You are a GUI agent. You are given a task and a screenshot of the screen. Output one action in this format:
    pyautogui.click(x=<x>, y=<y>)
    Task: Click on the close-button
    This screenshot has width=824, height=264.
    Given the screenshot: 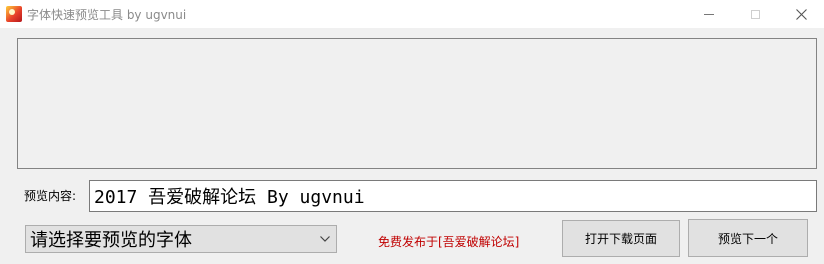 What is the action you would take?
    pyautogui.click(x=801, y=14)
    